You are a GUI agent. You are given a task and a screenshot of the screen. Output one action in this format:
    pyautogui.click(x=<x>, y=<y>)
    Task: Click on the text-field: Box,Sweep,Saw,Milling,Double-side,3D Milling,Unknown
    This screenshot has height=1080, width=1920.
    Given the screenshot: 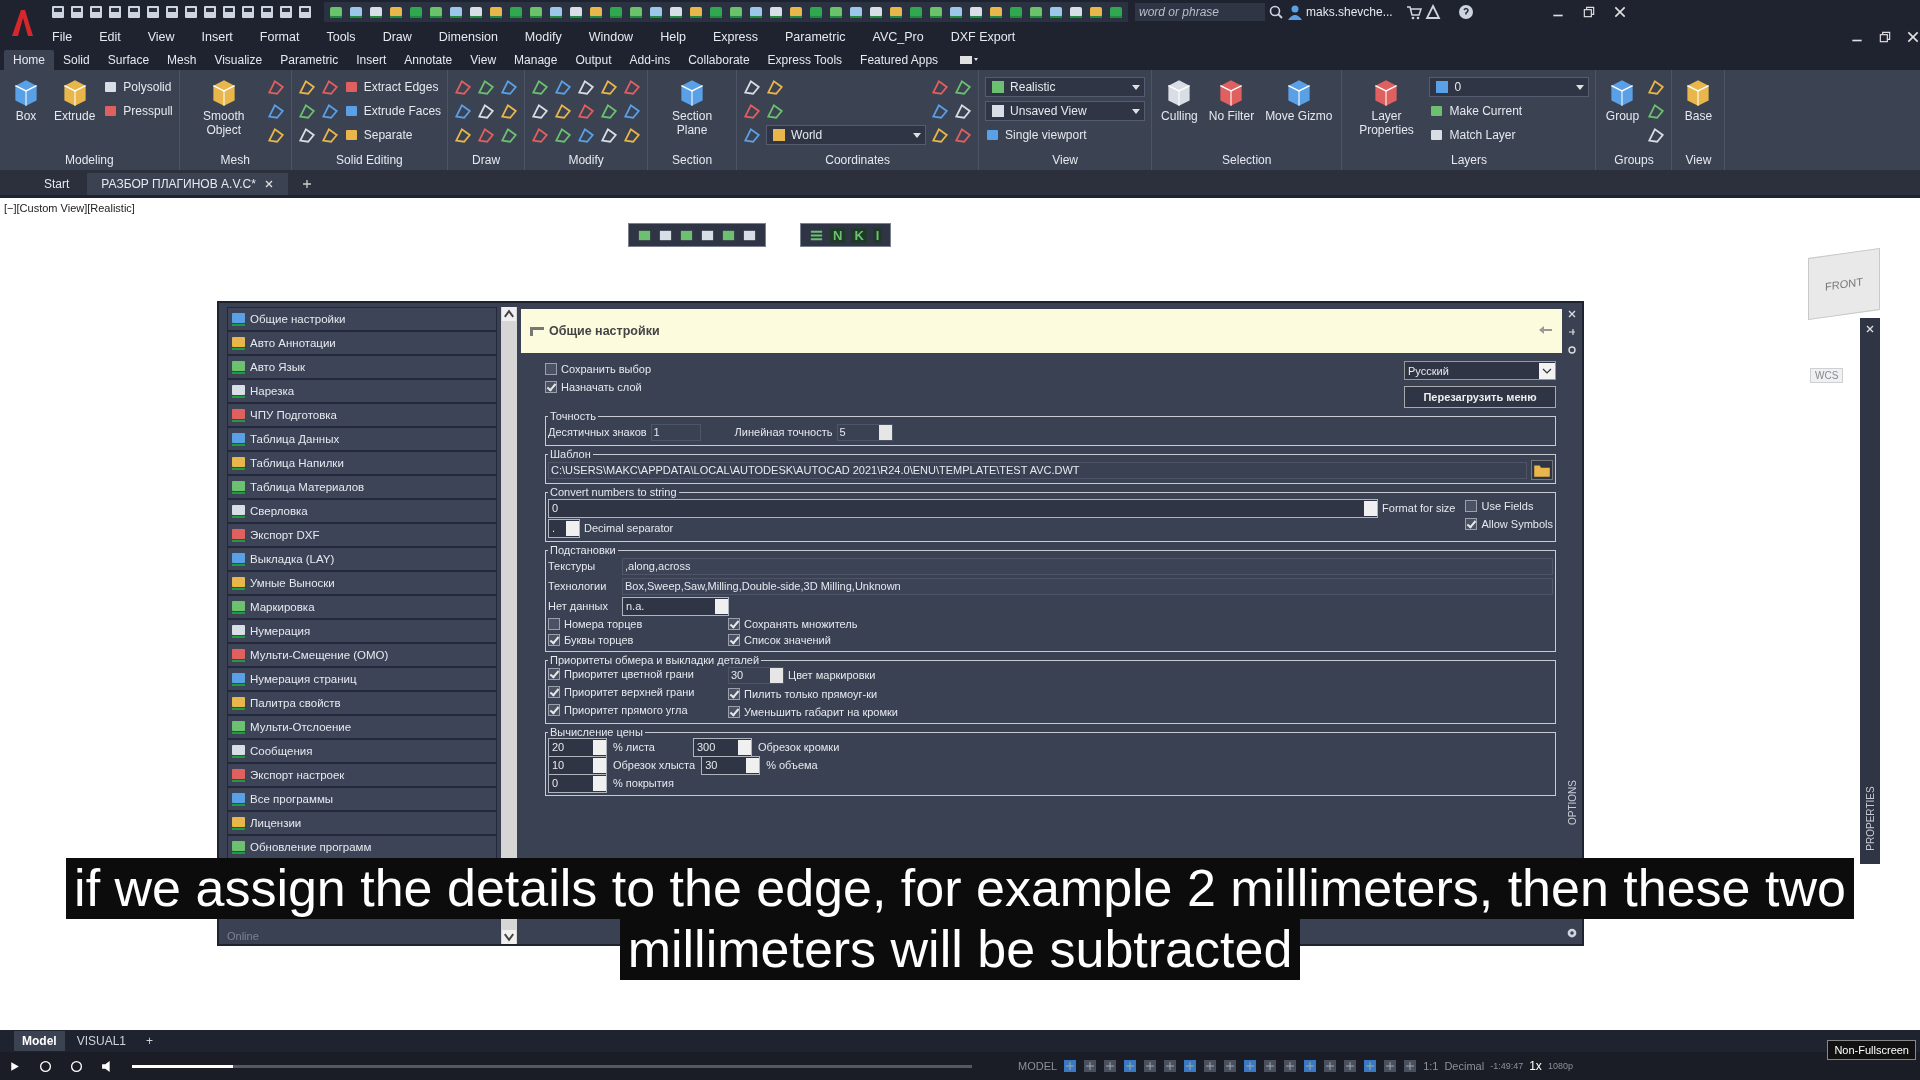 What is the action you would take?
    pyautogui.click(x=1087, y=586)
    